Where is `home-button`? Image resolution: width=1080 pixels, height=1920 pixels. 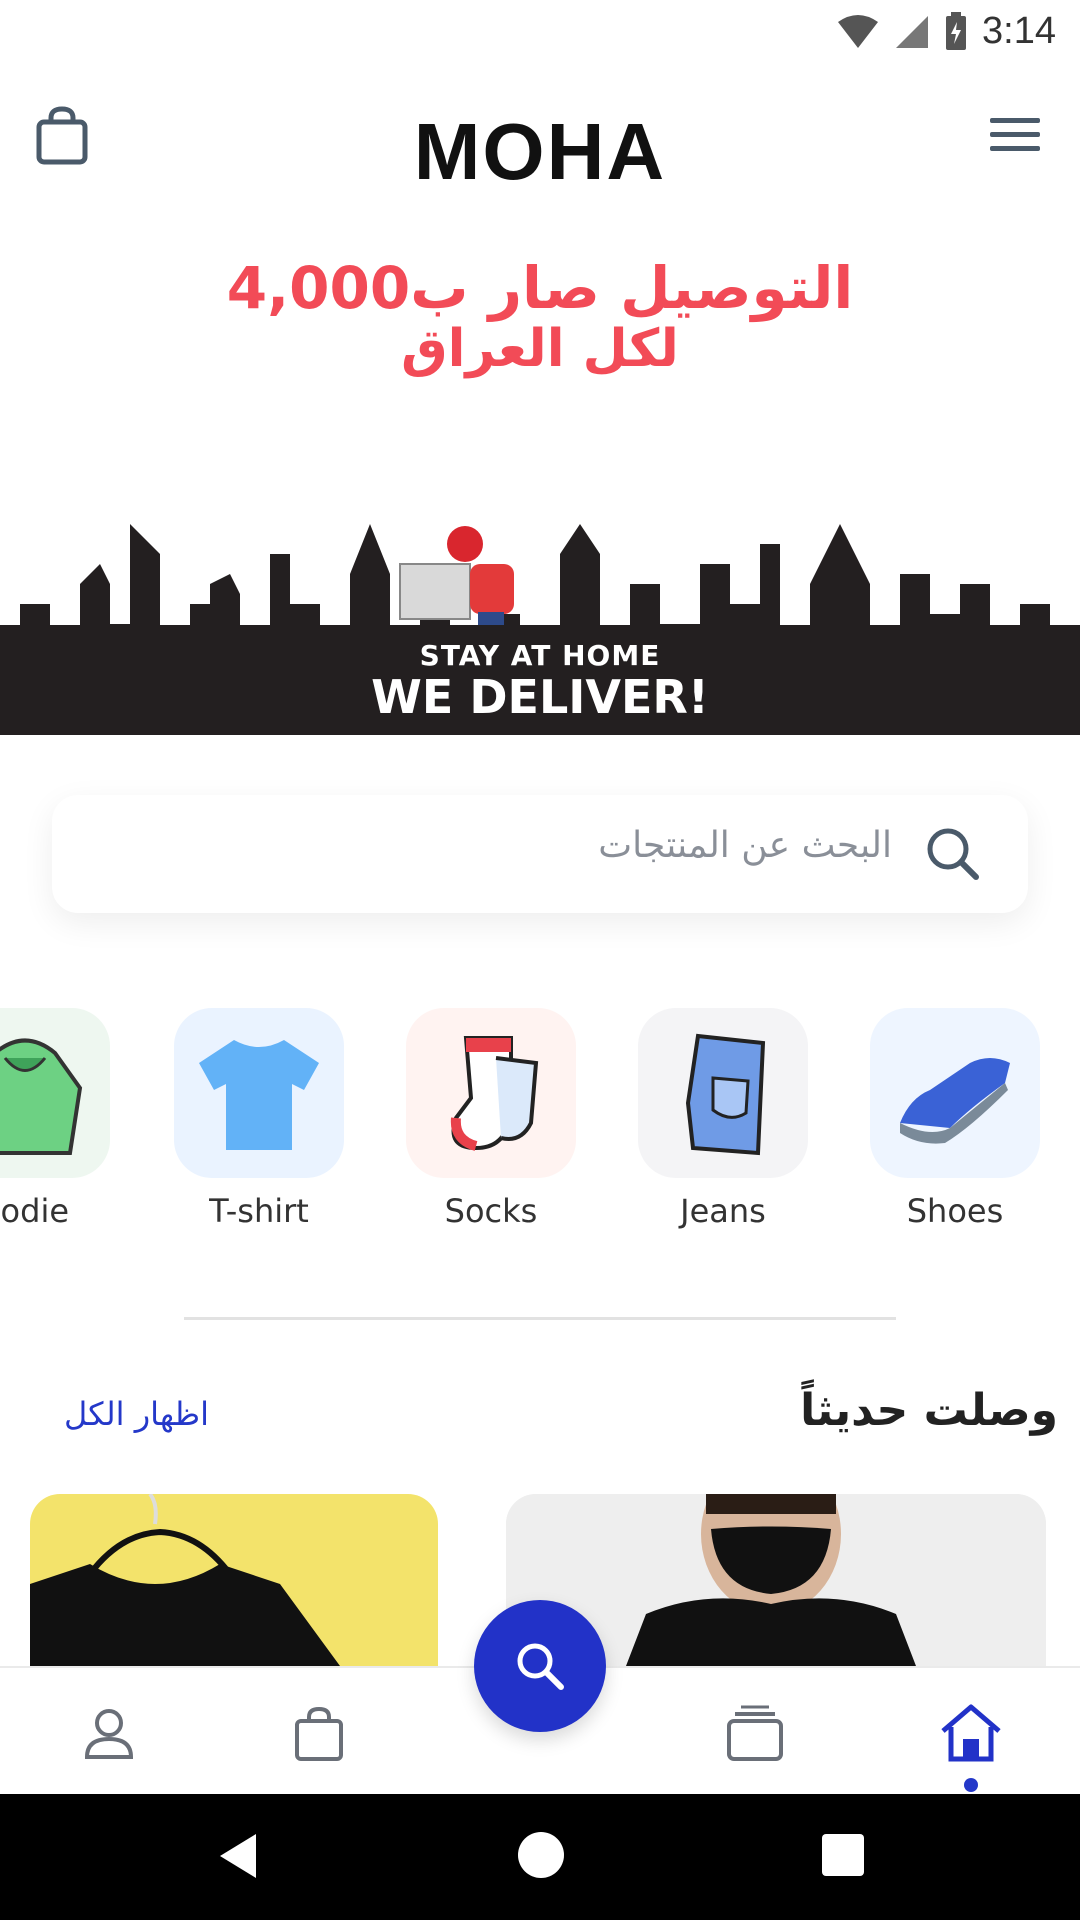
home-button is located at coordinates (541, 1855).